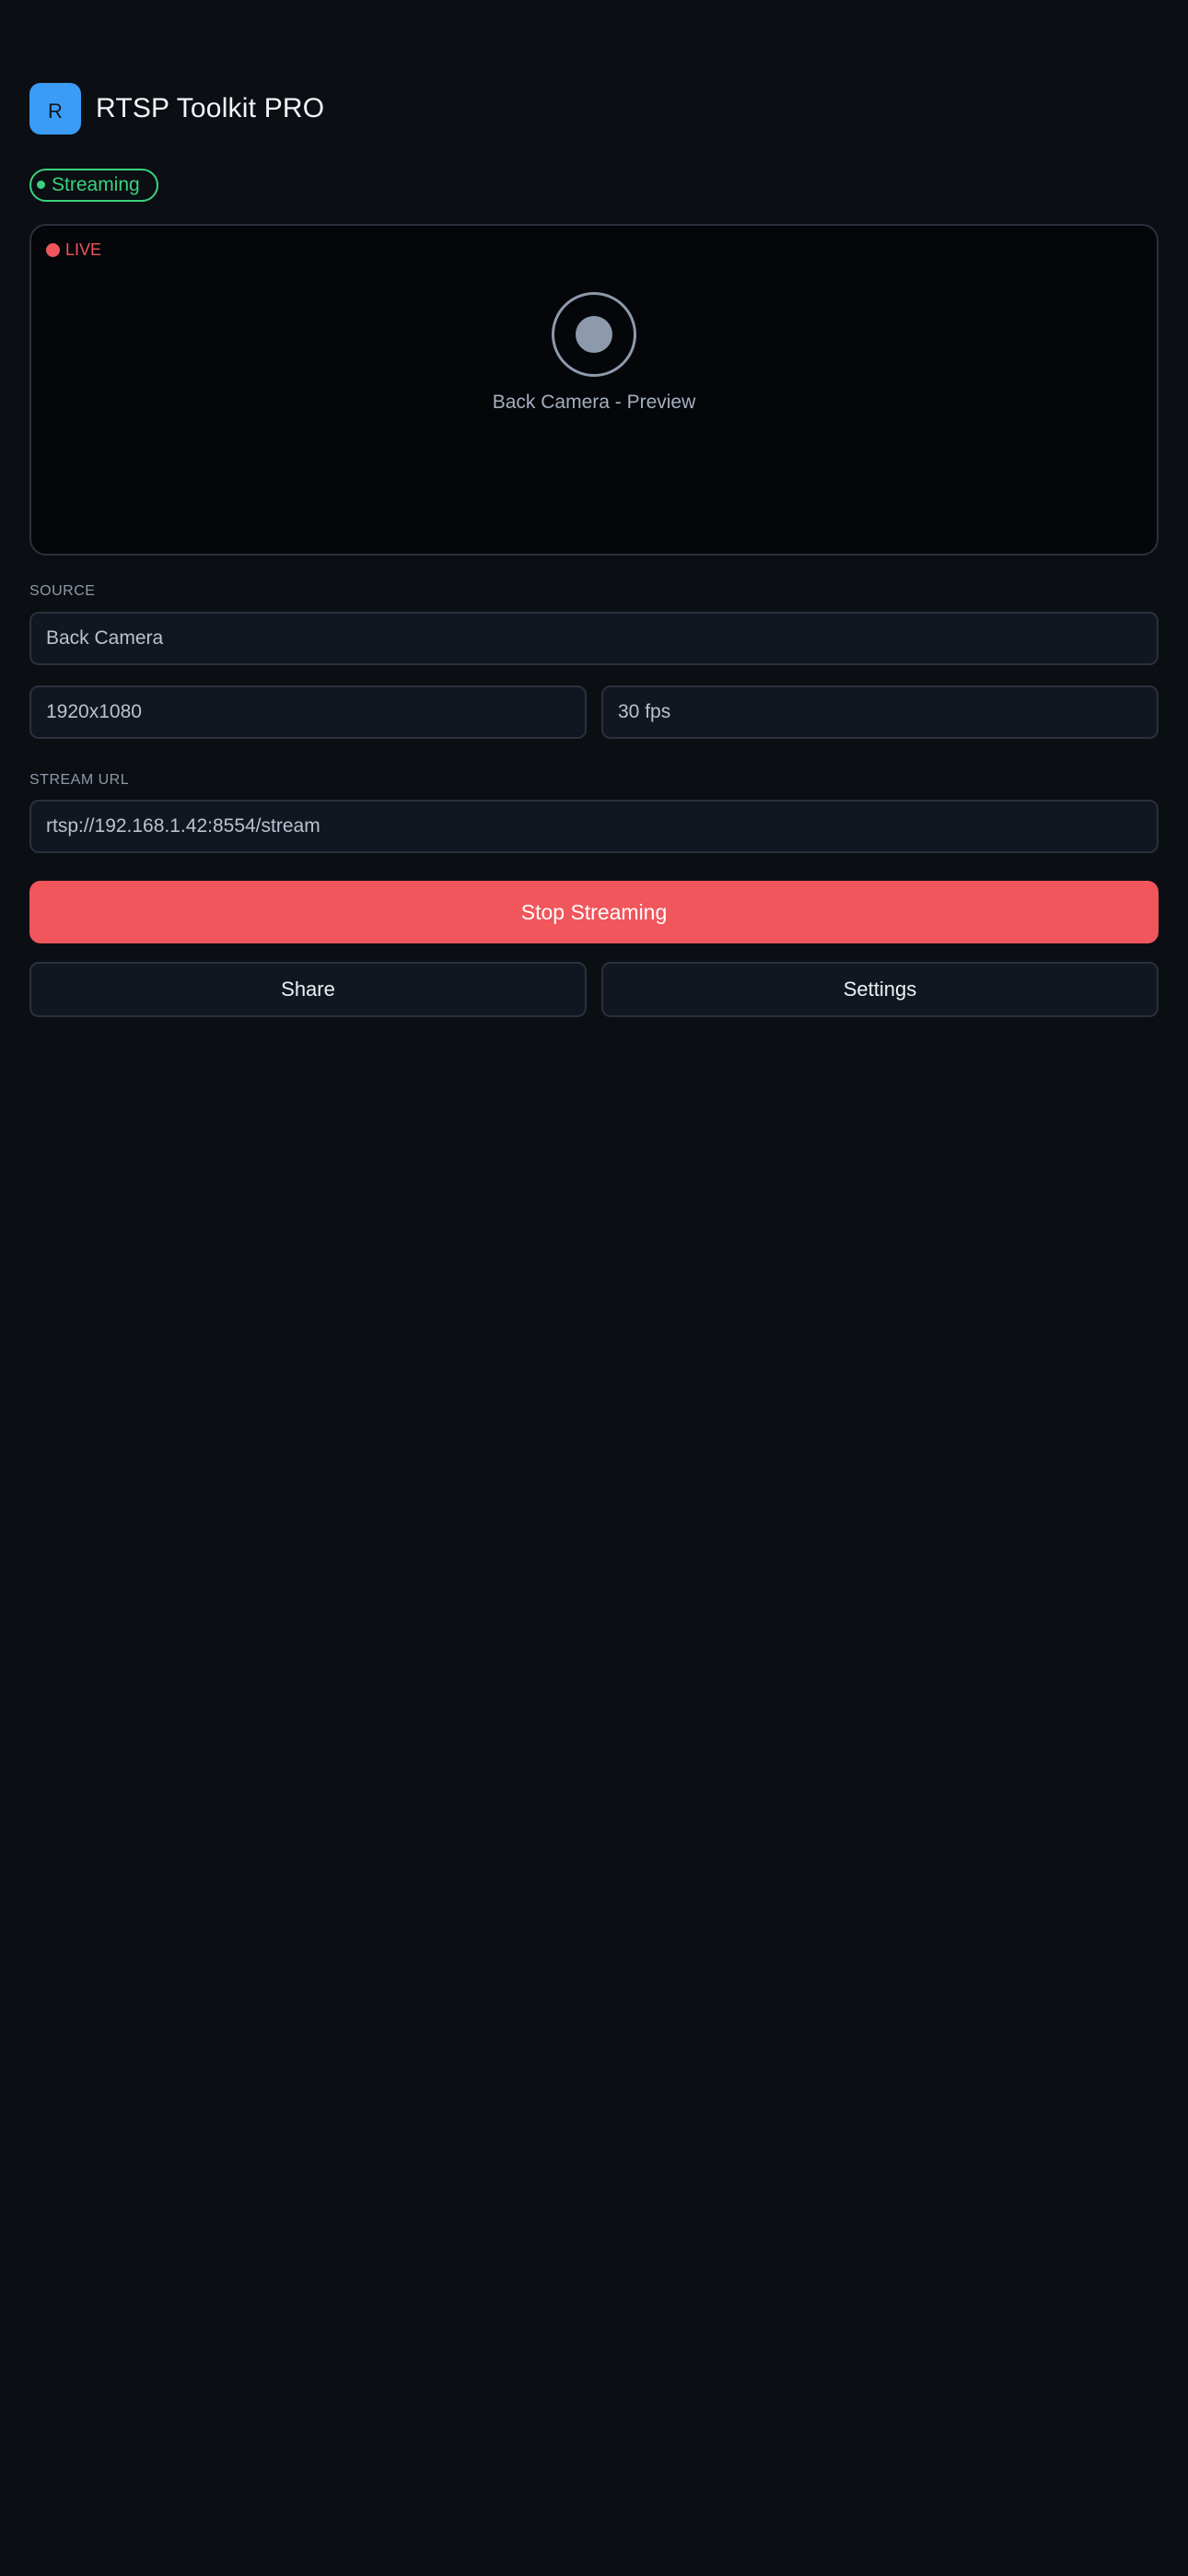 This screenshot has width=1188, height=2576. Describe the element at coordinates (41, 184) in the screenshot. I see `status-dot-icon` at that location.